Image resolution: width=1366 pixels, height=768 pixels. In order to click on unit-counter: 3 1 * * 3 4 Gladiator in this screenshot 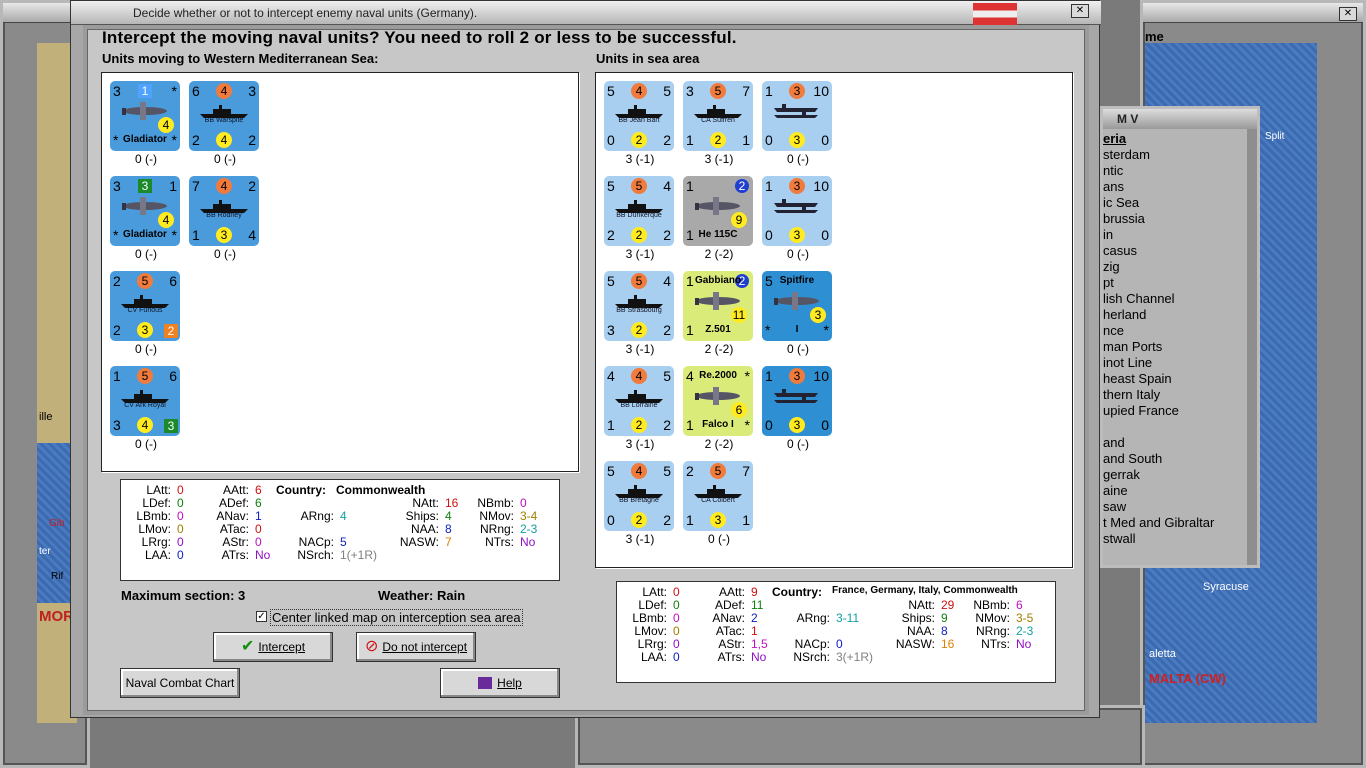, I will do `click(145, 211)`.